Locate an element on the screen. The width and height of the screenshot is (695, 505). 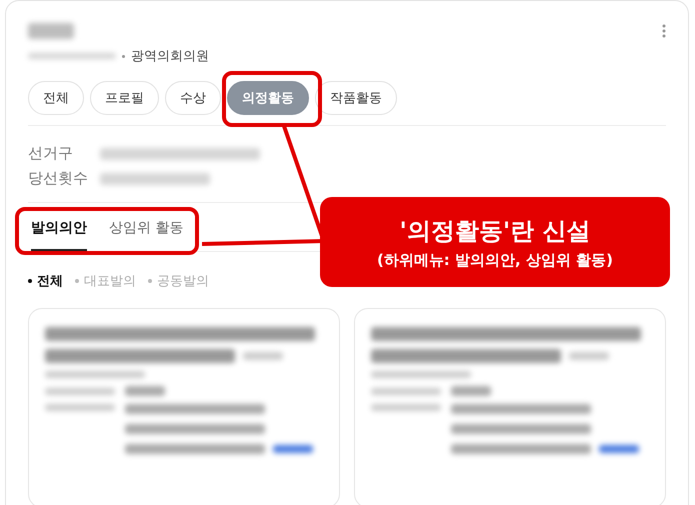
info-label: 당선횟수 is located at coordinates (58, 178).